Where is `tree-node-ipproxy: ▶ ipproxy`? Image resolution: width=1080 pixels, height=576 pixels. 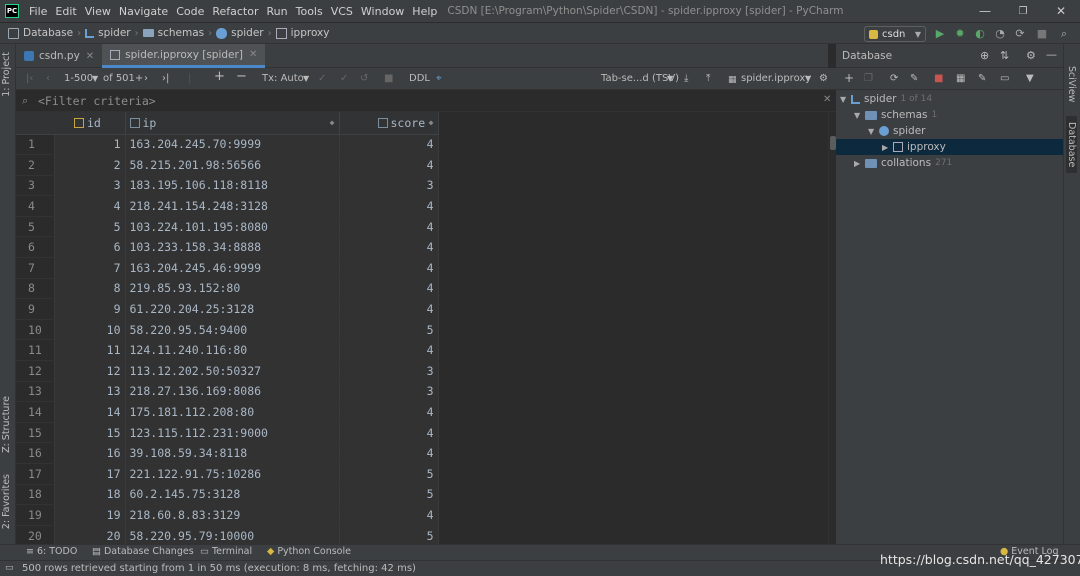
tree-node-ipproxy: ▶ ipproxy is located at coordinates (949, 147).